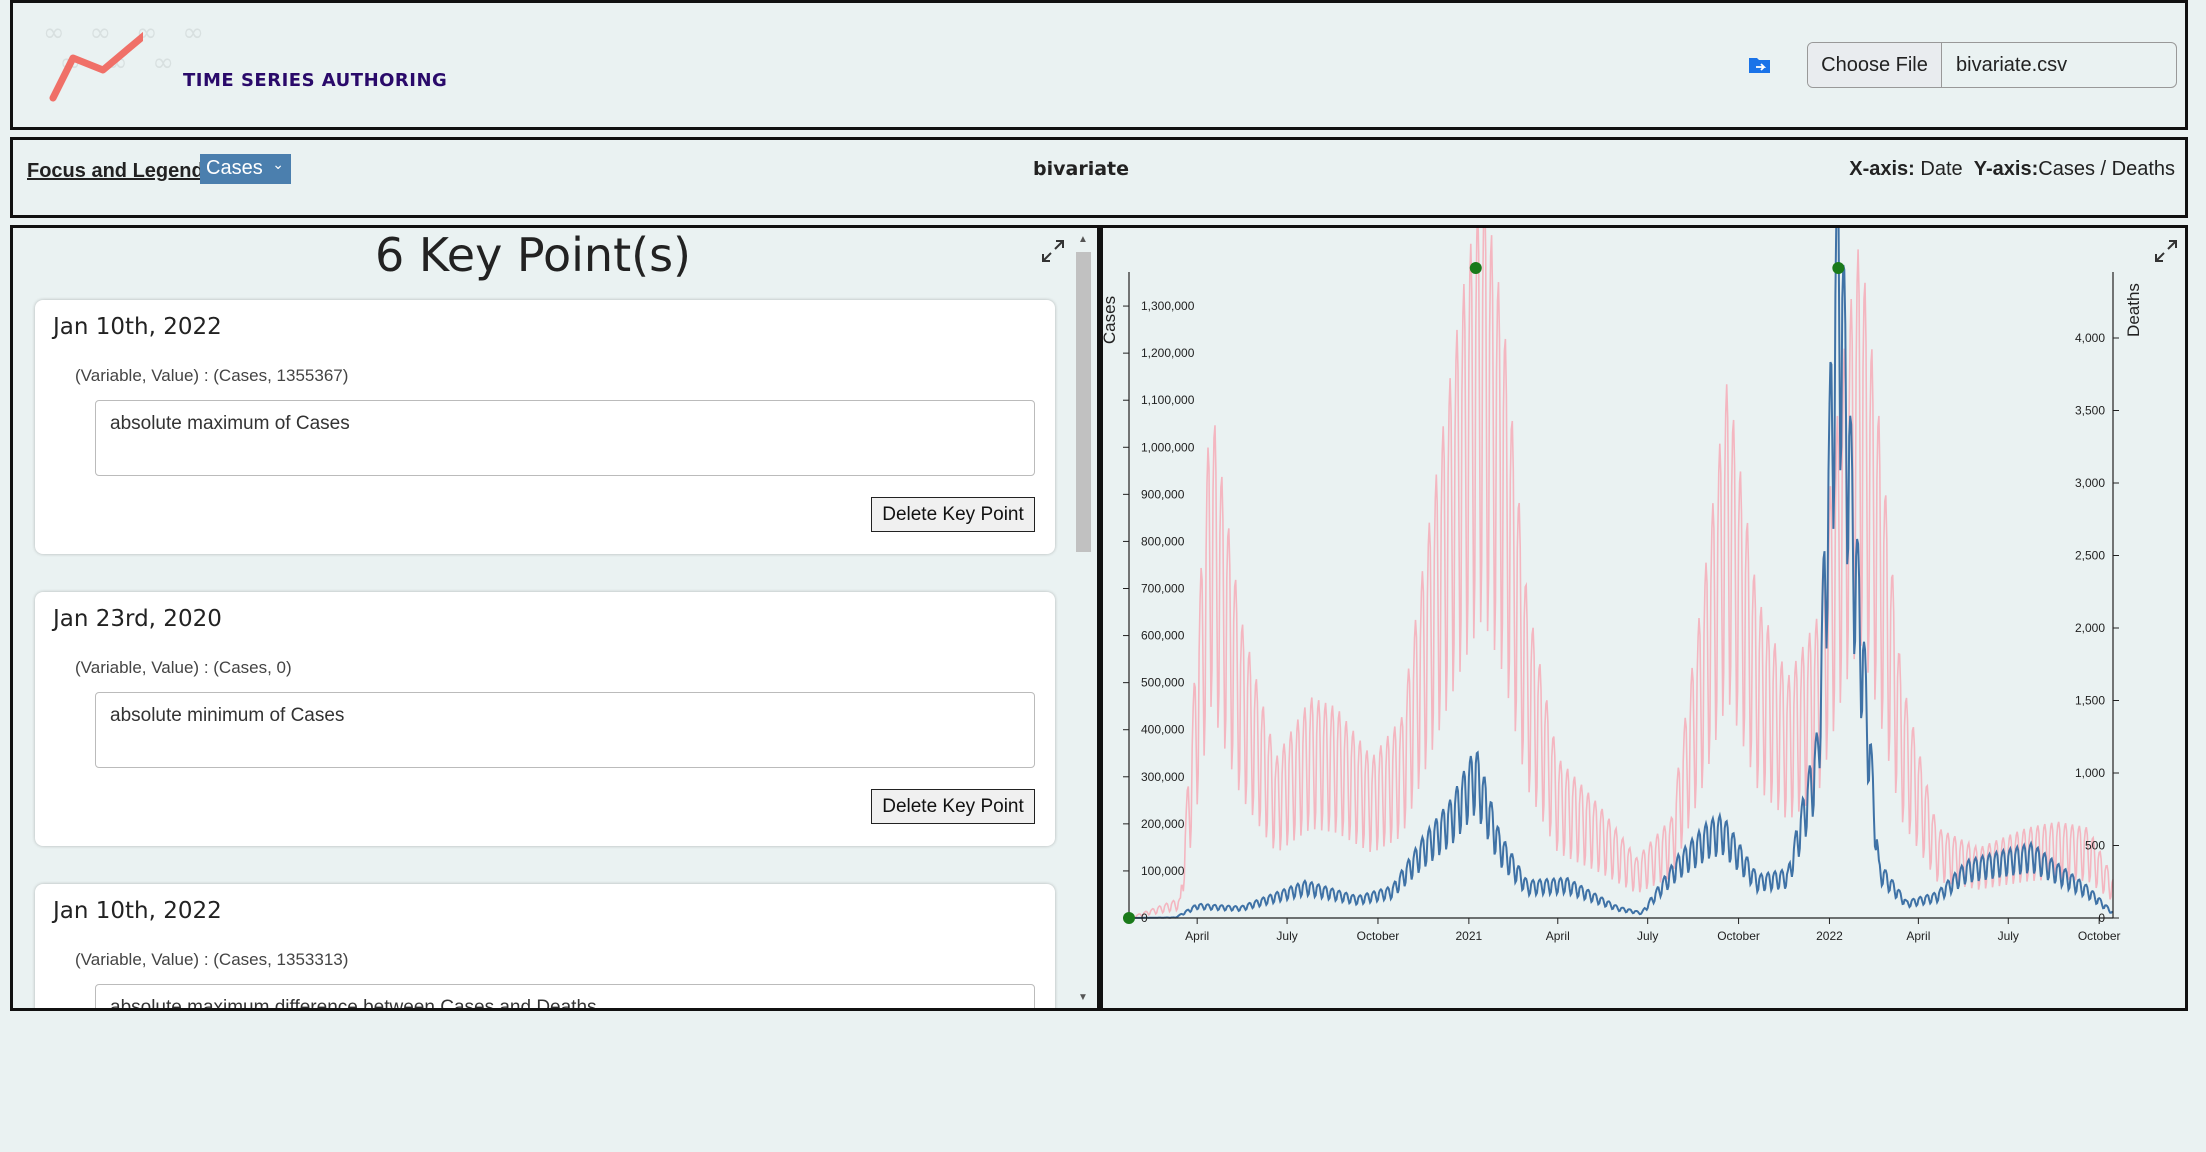 The image size is (2206, 1152). What do you see at coordinates (2090, 483) in the screenshot?
I see `right-tick-label: 3,000` at bounding box center [2090, 483].